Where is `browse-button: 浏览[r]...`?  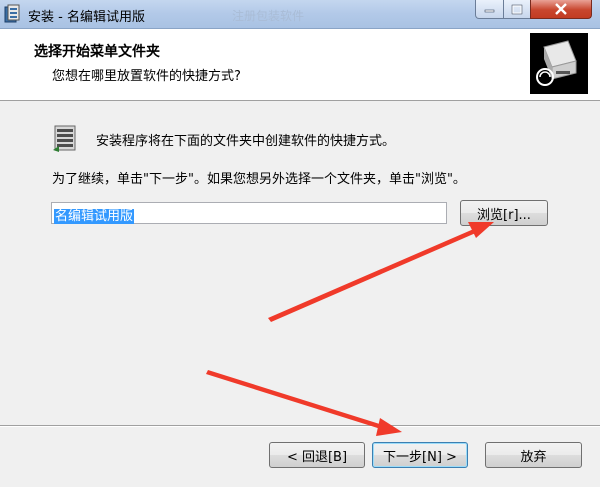
browse-button: 浏览[r]... is located at coordinates (504, 213).